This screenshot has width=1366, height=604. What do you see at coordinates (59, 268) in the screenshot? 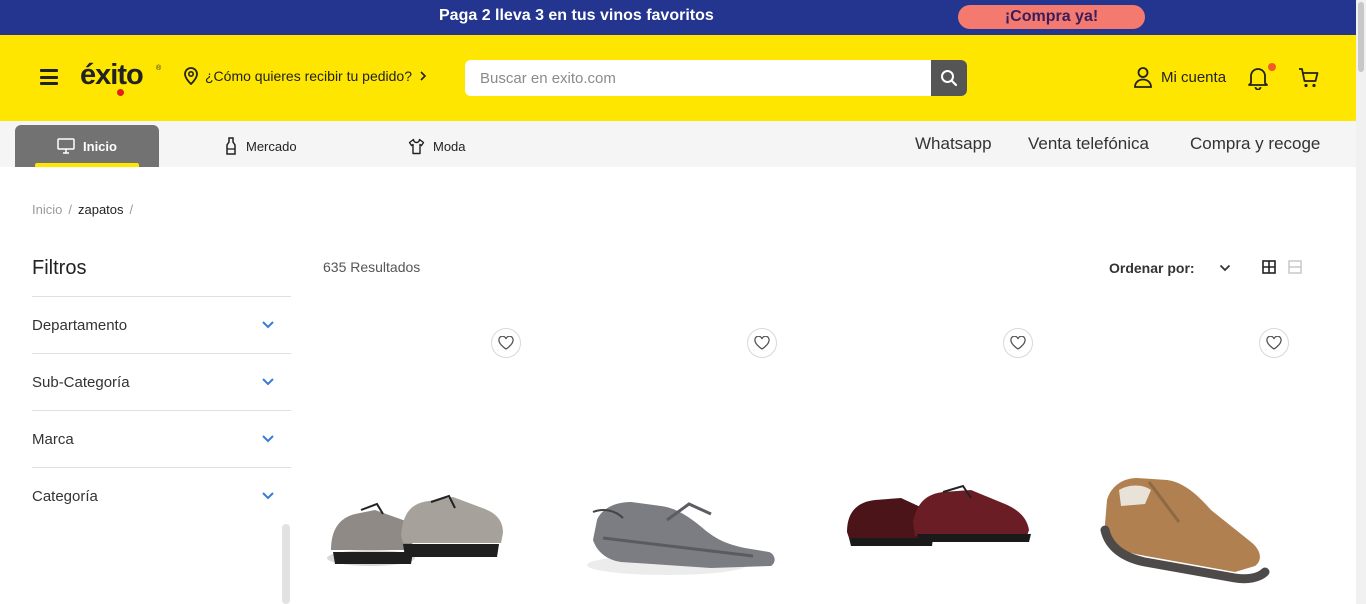
I see `filters-title: Filtros` at bounding box center [59, 268].